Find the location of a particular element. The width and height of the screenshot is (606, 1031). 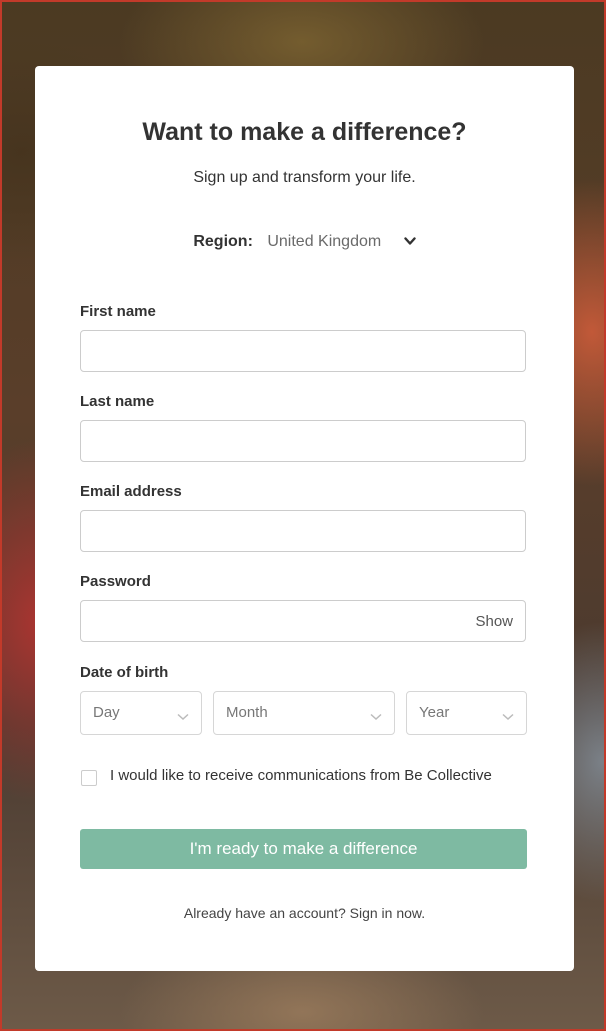

show-password-button: Show is located at coordinates (494, 621).